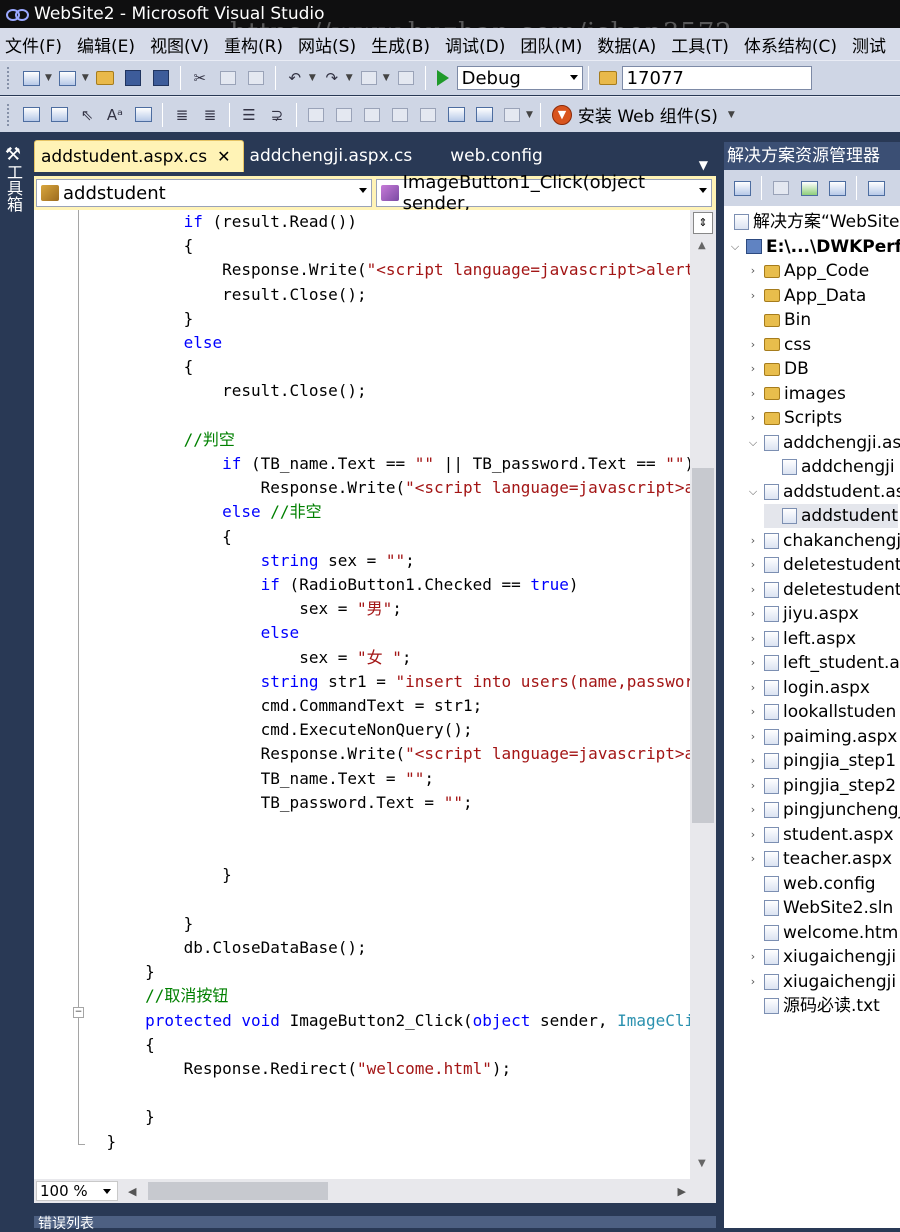 The width and height of the screenshot is (900, 1232). Describe the element at coordinates (241, 561) in the screenshot. I see `code-line: string sex = "";` at that location.